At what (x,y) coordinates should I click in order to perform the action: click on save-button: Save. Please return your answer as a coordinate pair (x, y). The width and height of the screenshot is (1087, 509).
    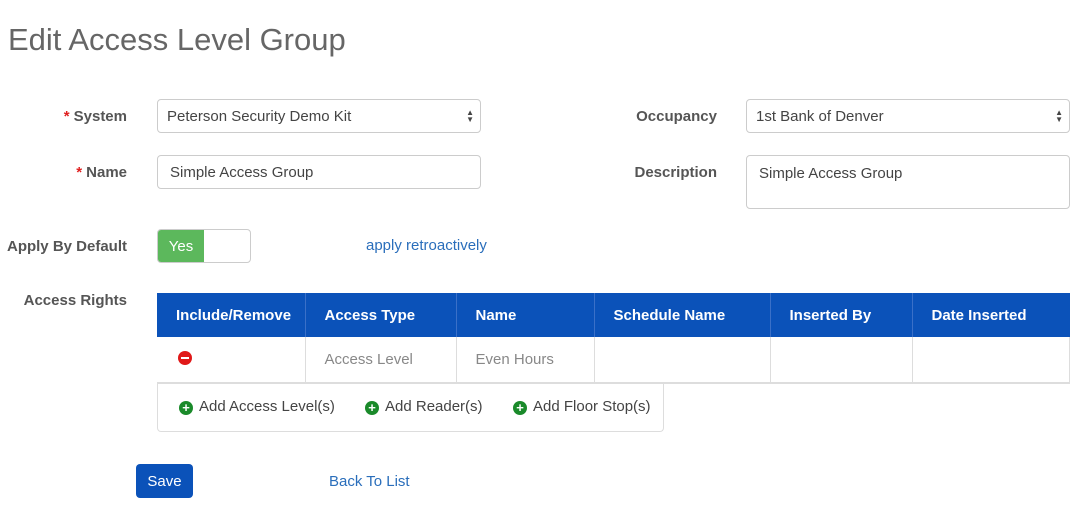
    Looking at the image, I should click on (164, 481).